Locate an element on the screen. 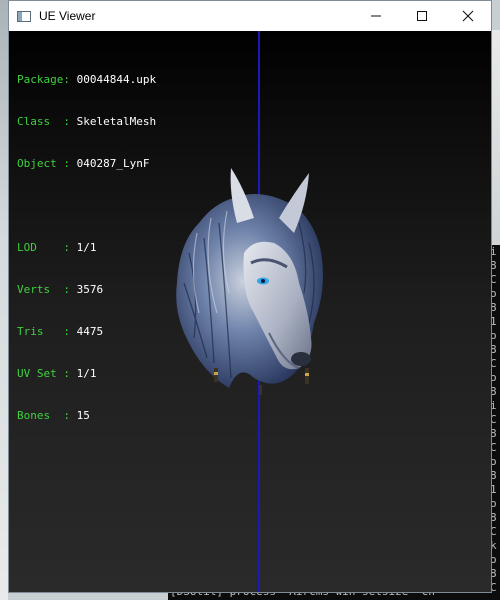  info-tris: Tris : 4475 is located at coordinates (60, 331).